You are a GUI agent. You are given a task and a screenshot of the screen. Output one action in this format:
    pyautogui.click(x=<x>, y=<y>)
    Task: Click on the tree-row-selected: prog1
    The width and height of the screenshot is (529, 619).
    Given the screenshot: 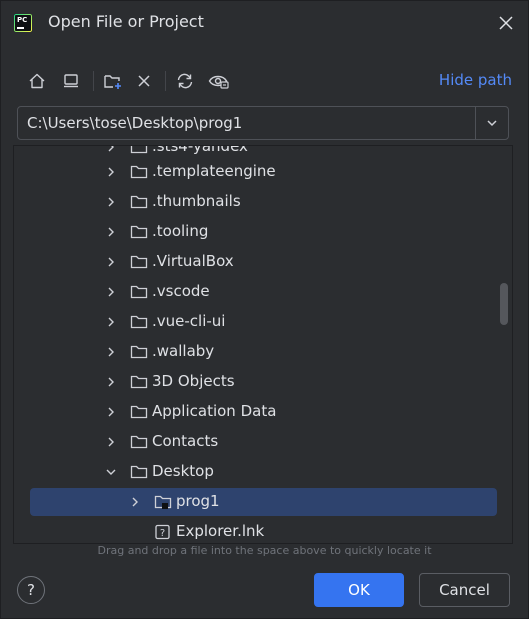 What is the action you would take?
    pyautogui.click(x=263, y=502)
    